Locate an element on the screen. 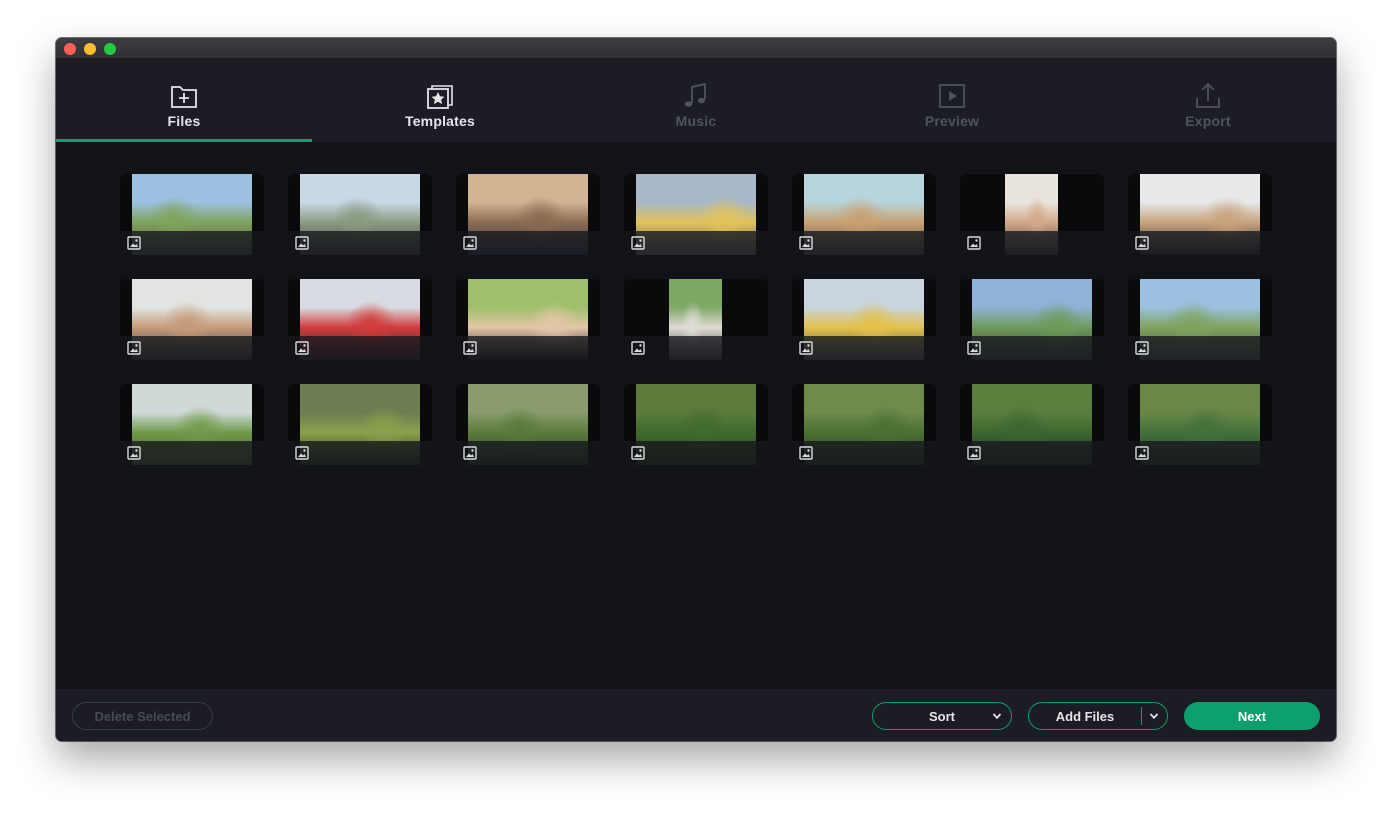 This screenshot has height=816, width=1392. minimize-window-button is located at coordinates (90, 49).